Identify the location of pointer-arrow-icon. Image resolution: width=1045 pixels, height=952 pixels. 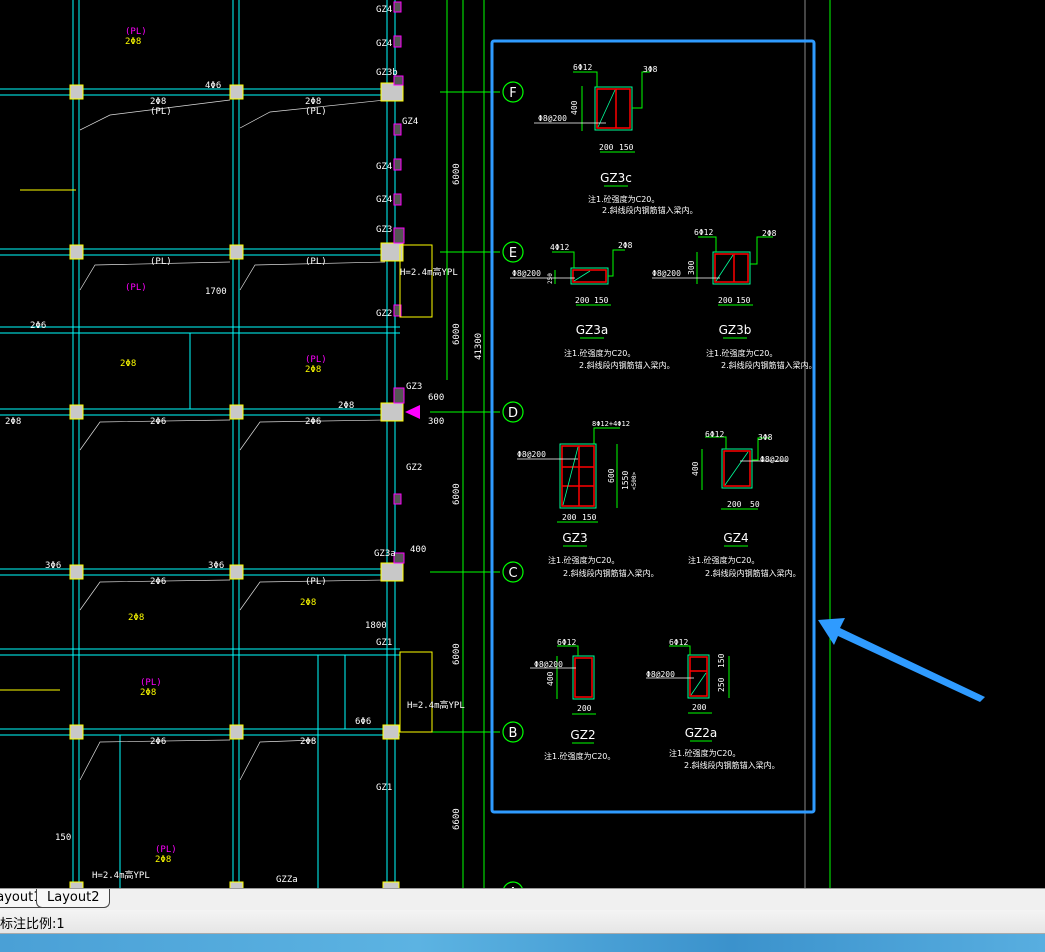
(901, 660).